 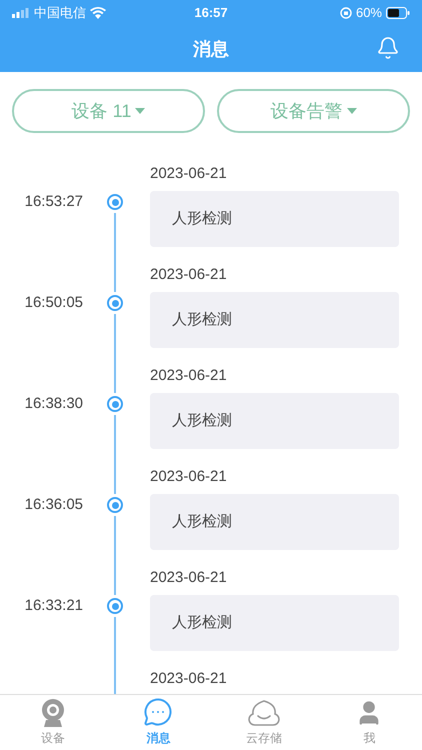 What do you see at coordinates (52, 713) in the screenshot?
I see `webcam-icon` at bounding box center [52, 713].